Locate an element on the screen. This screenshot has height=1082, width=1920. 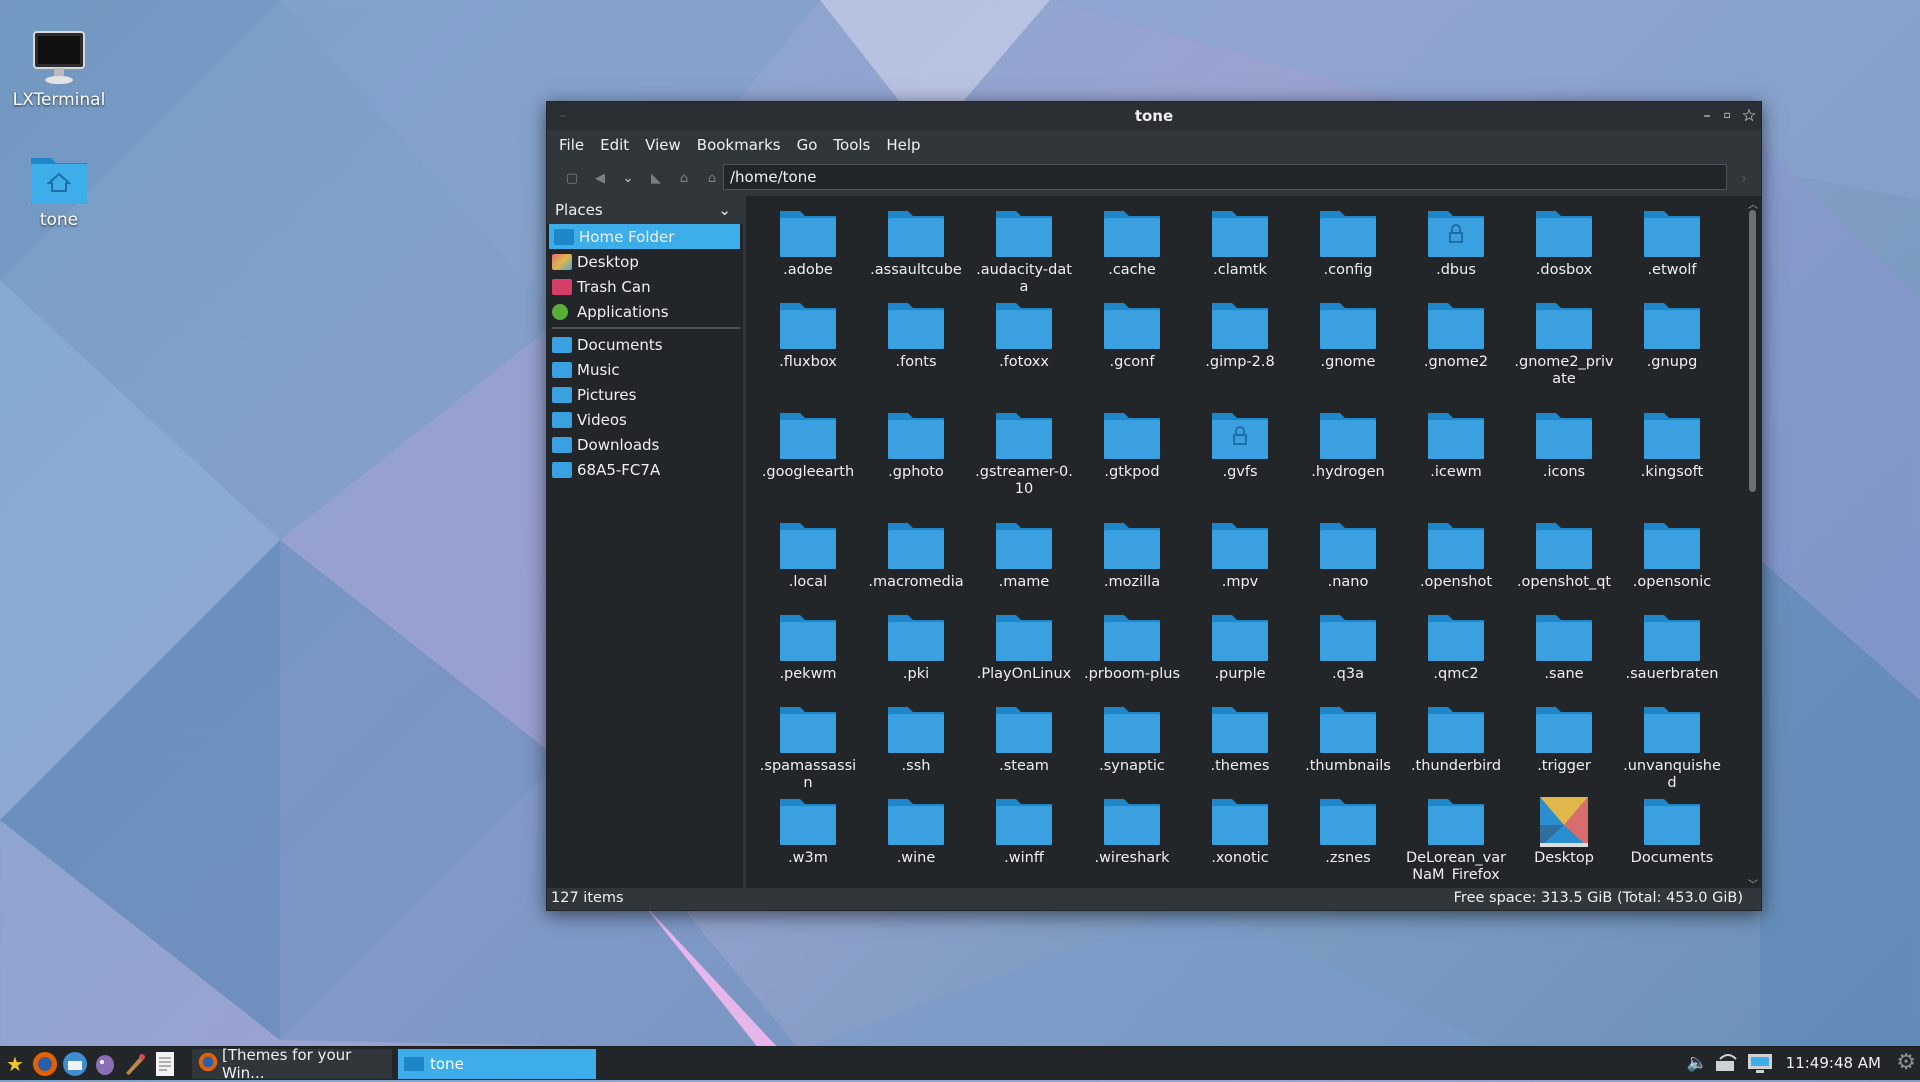
file-item: .kingsoft is located at coordinates (1672, 458).